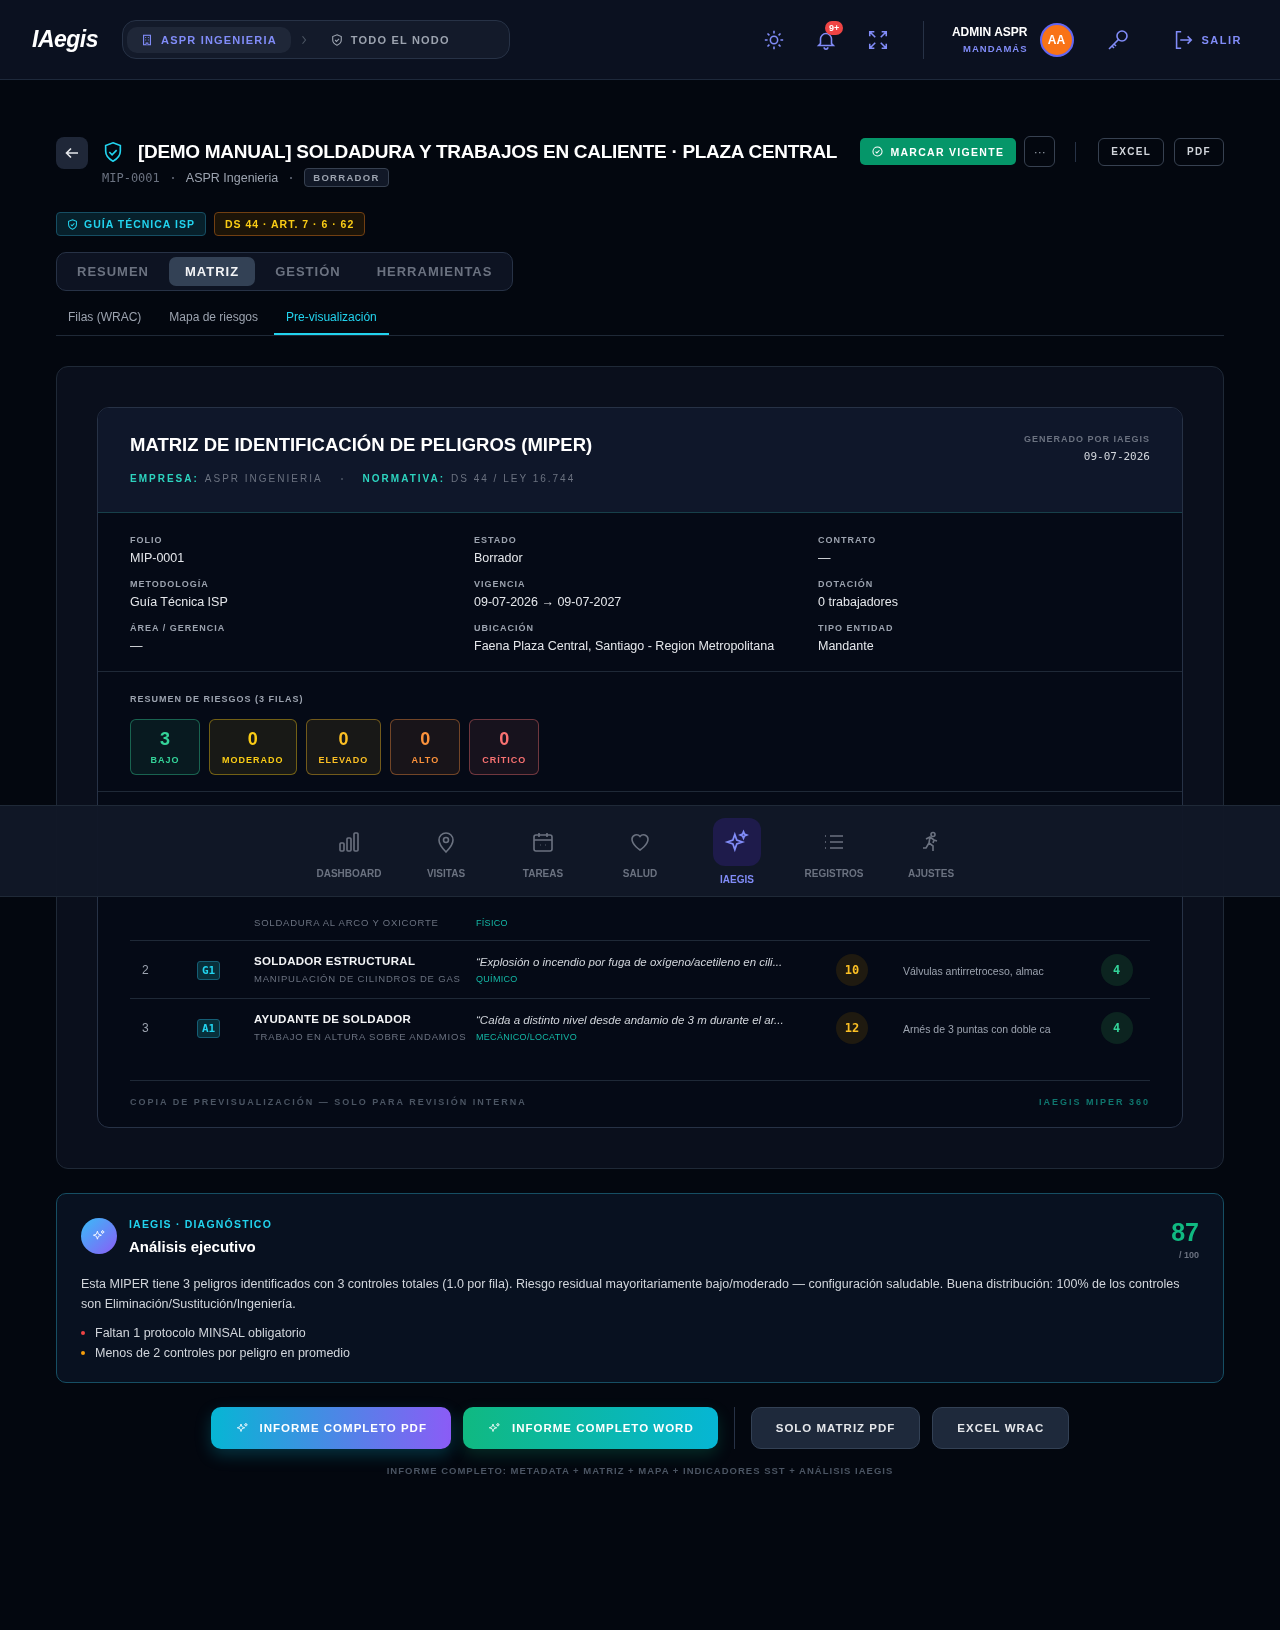 The width and height of the screenshot is (1280, 1630). Describe the element at coordinates (403, 478) in the screenshot. I see `meta-label: NORMATIVA:` at that location.